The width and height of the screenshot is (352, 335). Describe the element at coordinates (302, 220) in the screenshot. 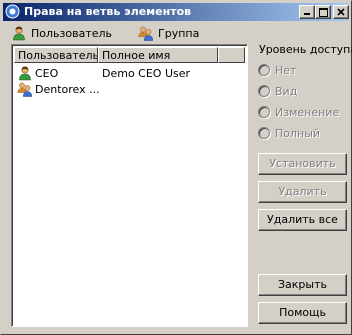

I see `delete-all-button: Удалить все` at that location.